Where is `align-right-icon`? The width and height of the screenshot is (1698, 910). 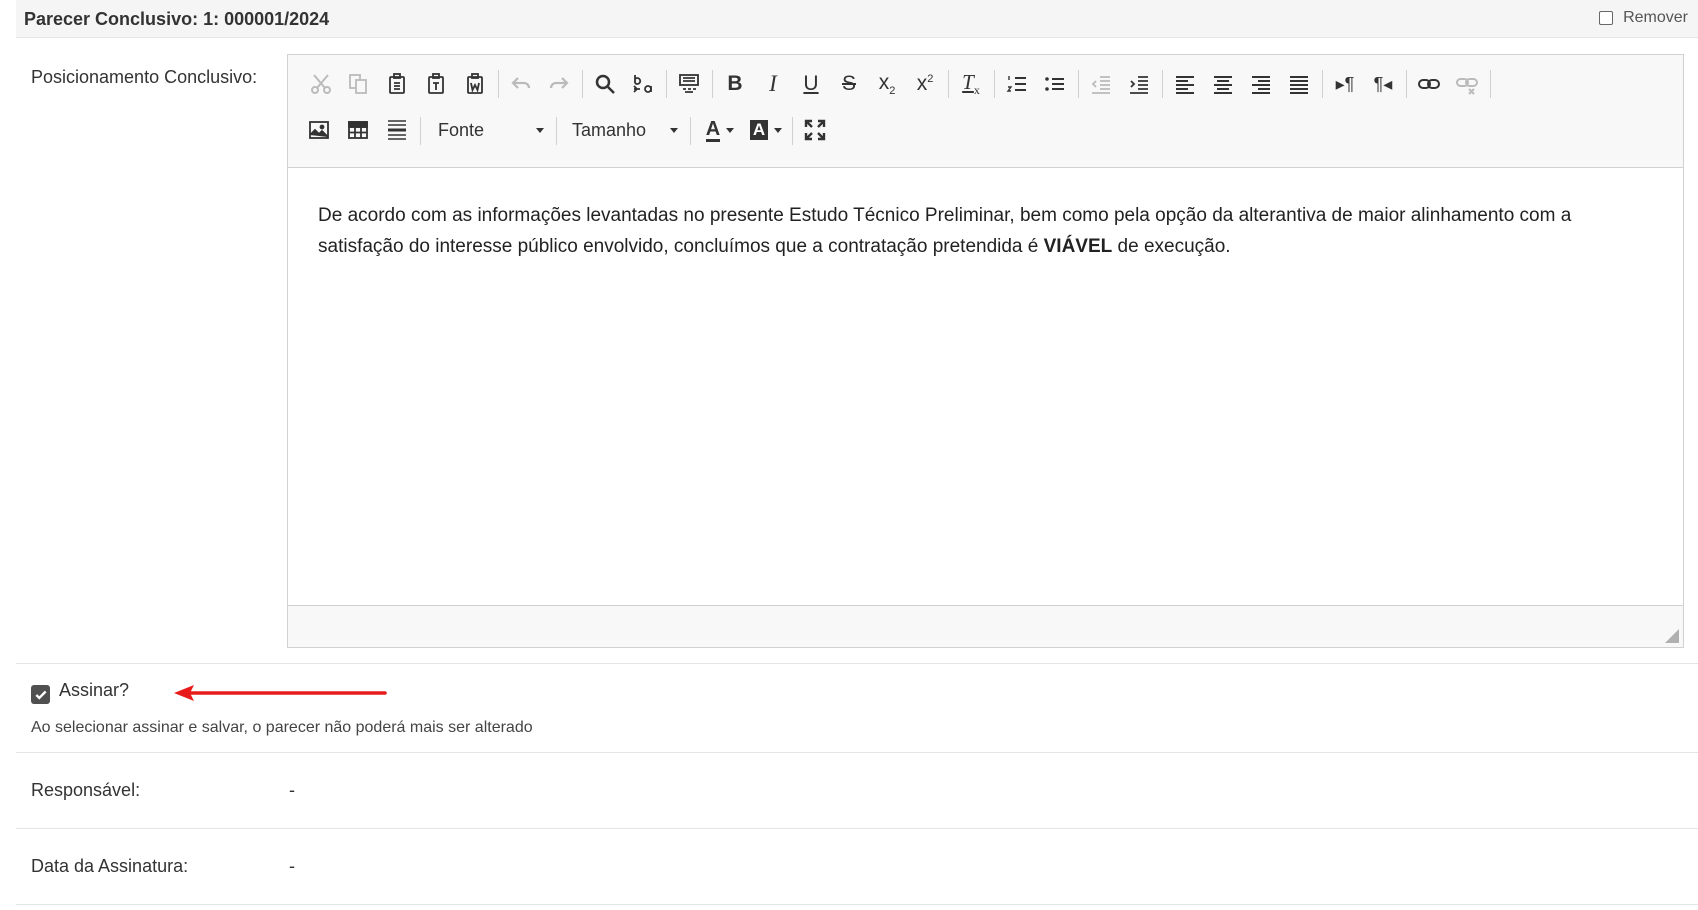 align-right-icon is located at coordinates (1261, 84).